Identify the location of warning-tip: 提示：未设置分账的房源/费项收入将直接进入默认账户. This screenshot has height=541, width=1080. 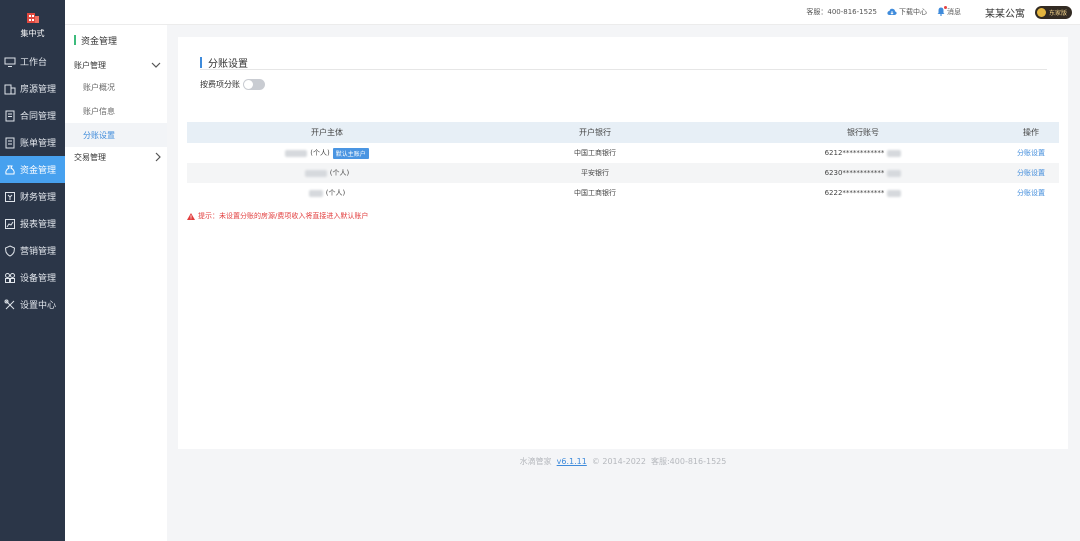
(277, 216).